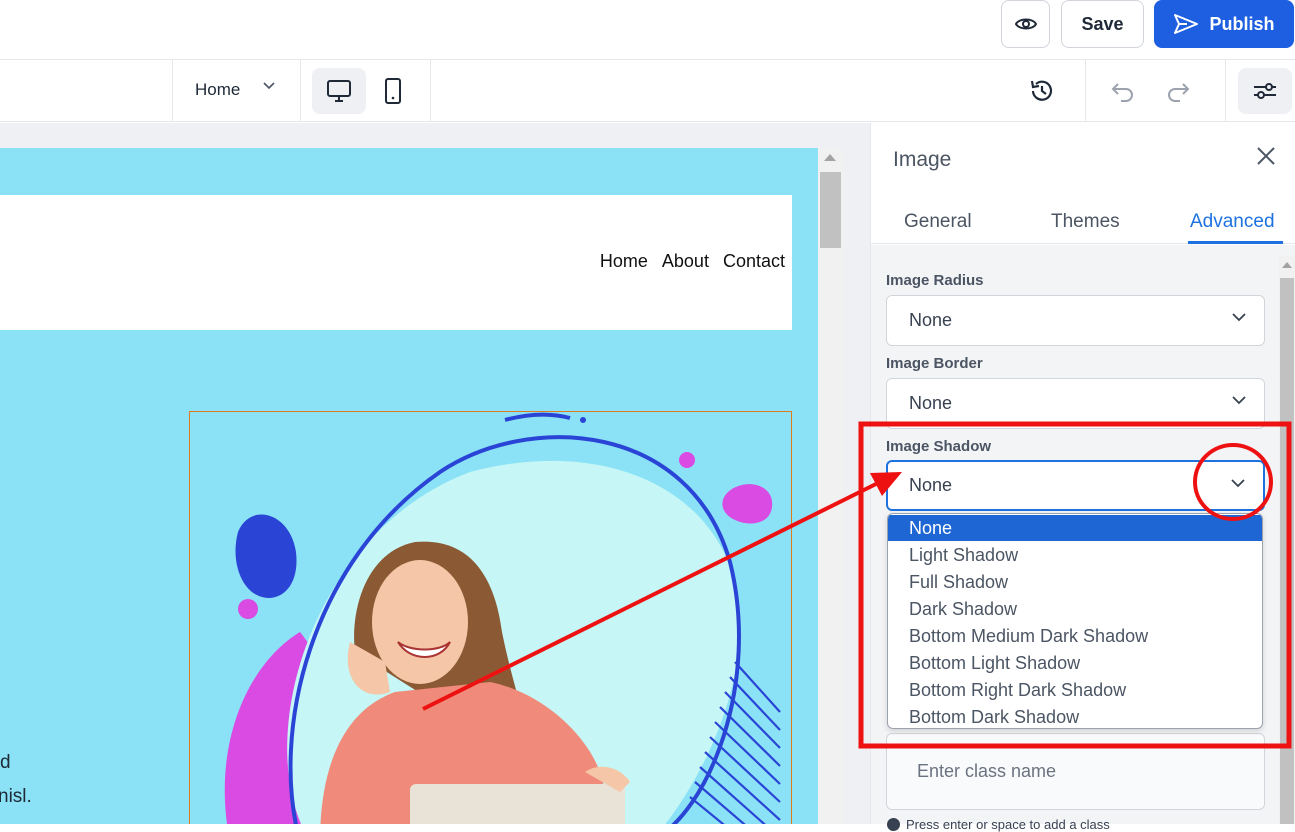 This screenshot has width=1295, height=832. Describe the element at coordinates (1186, 24) in the screenshot. I see `send-icon` at that location.